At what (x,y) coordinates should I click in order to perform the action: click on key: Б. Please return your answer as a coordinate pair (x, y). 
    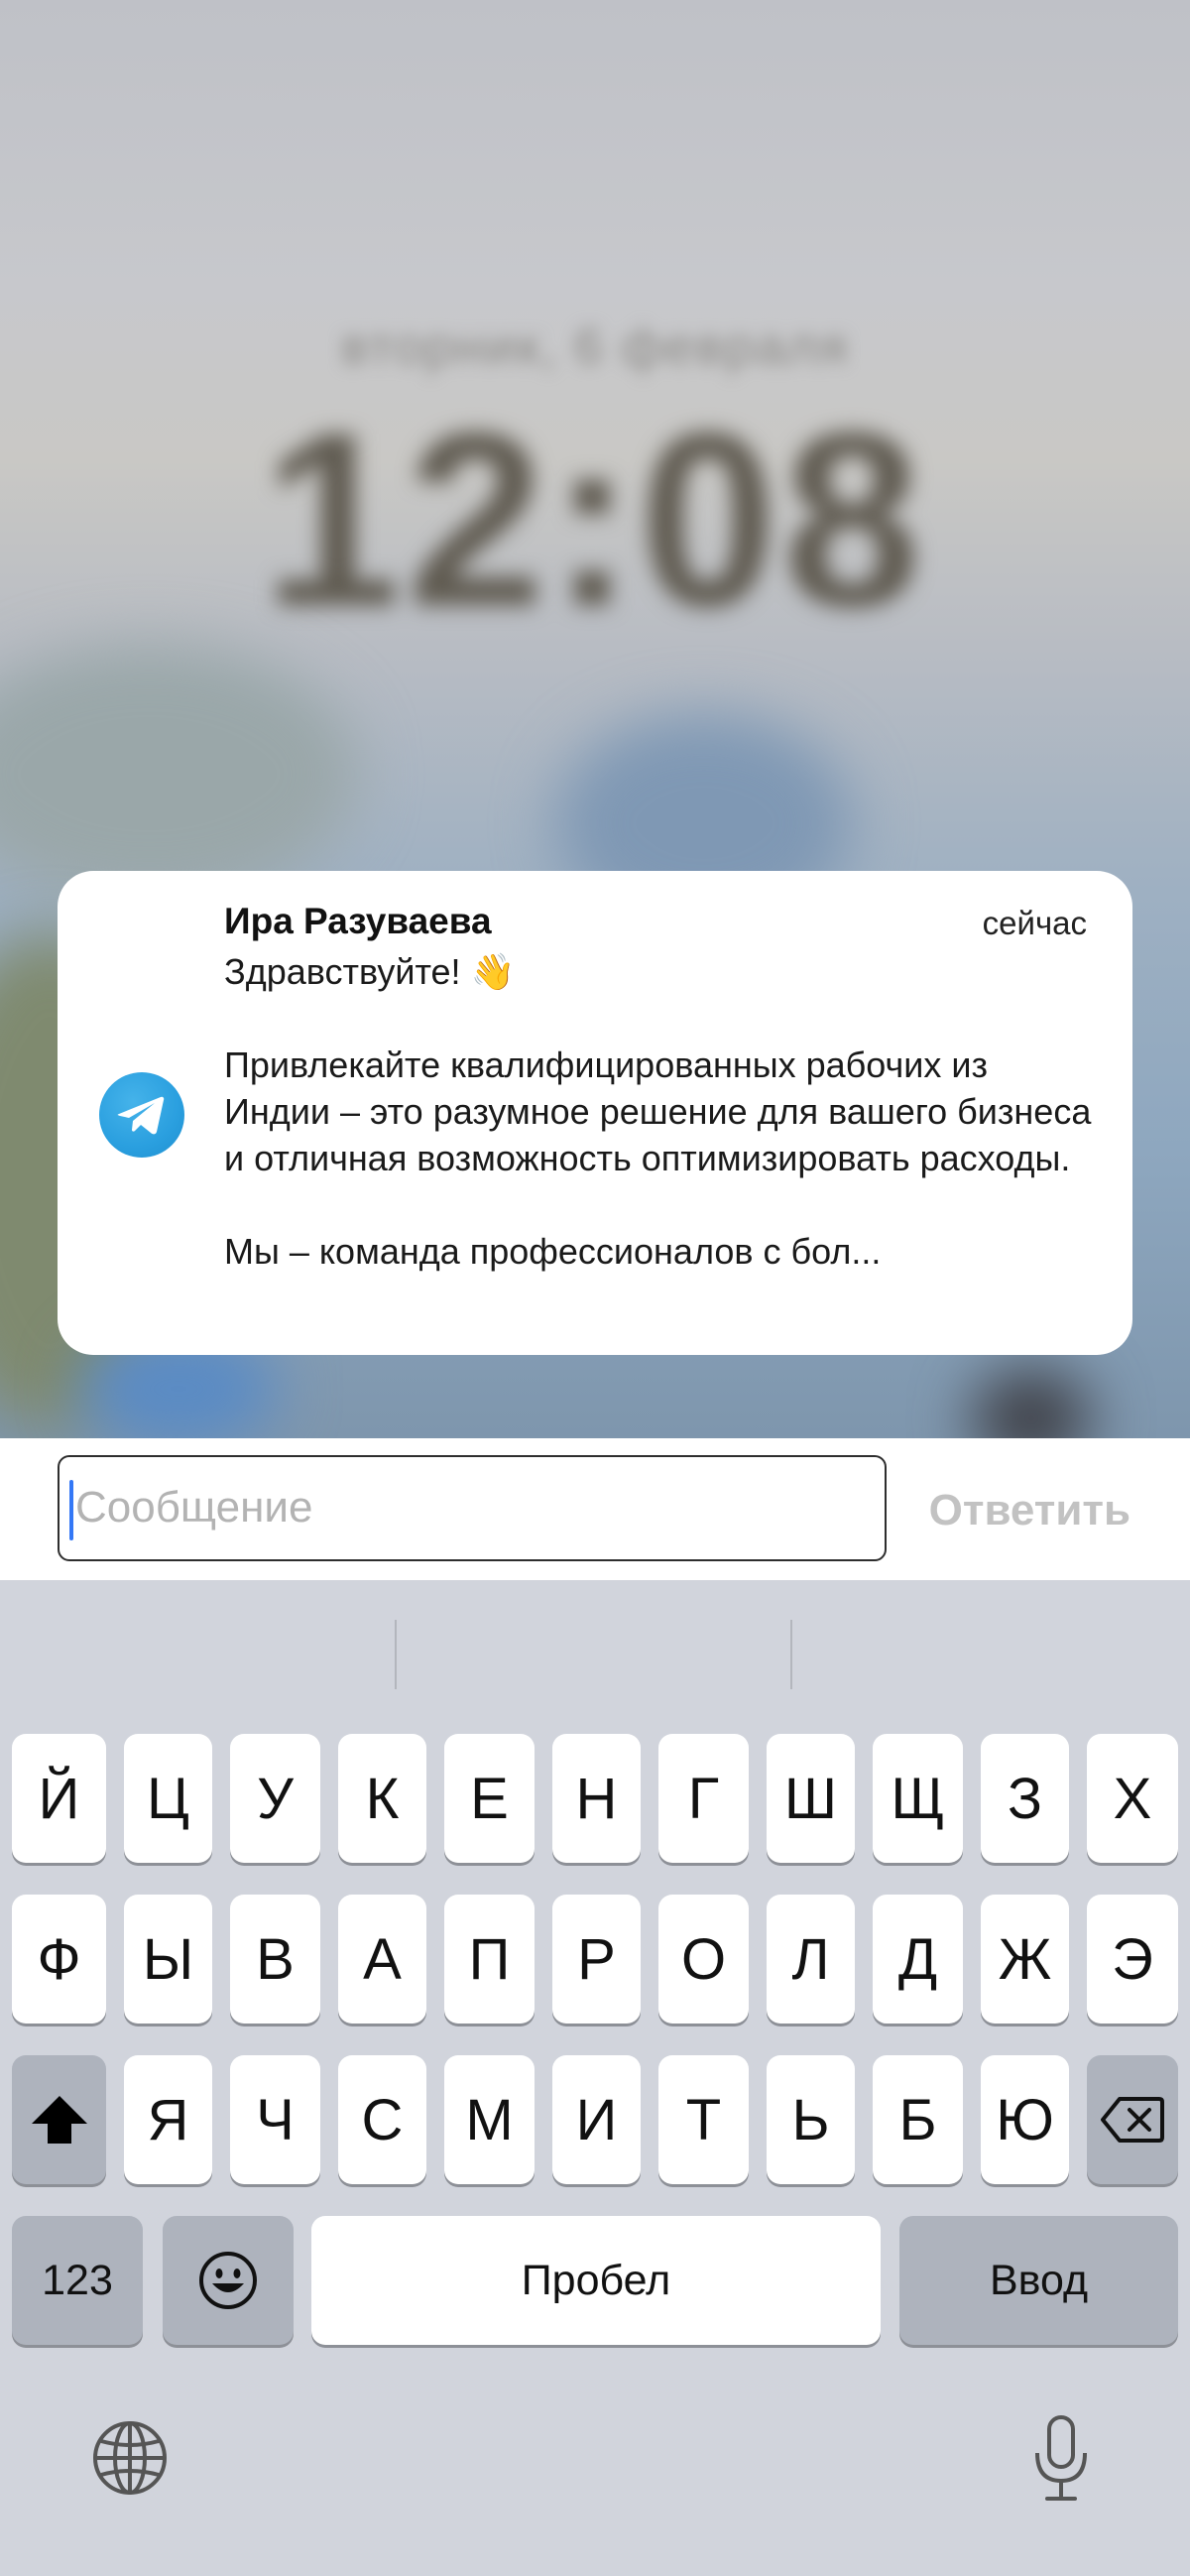
    Looking at the image, I should click on (918, 2119).